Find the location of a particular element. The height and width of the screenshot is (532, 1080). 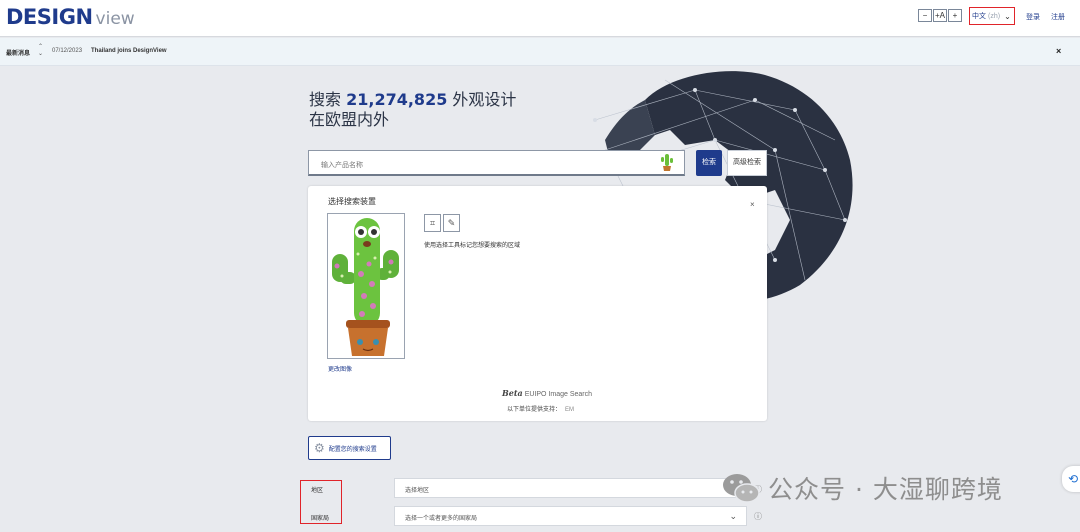

news-headline: Thailand joins DesignView is located at coordinates (129, 51).